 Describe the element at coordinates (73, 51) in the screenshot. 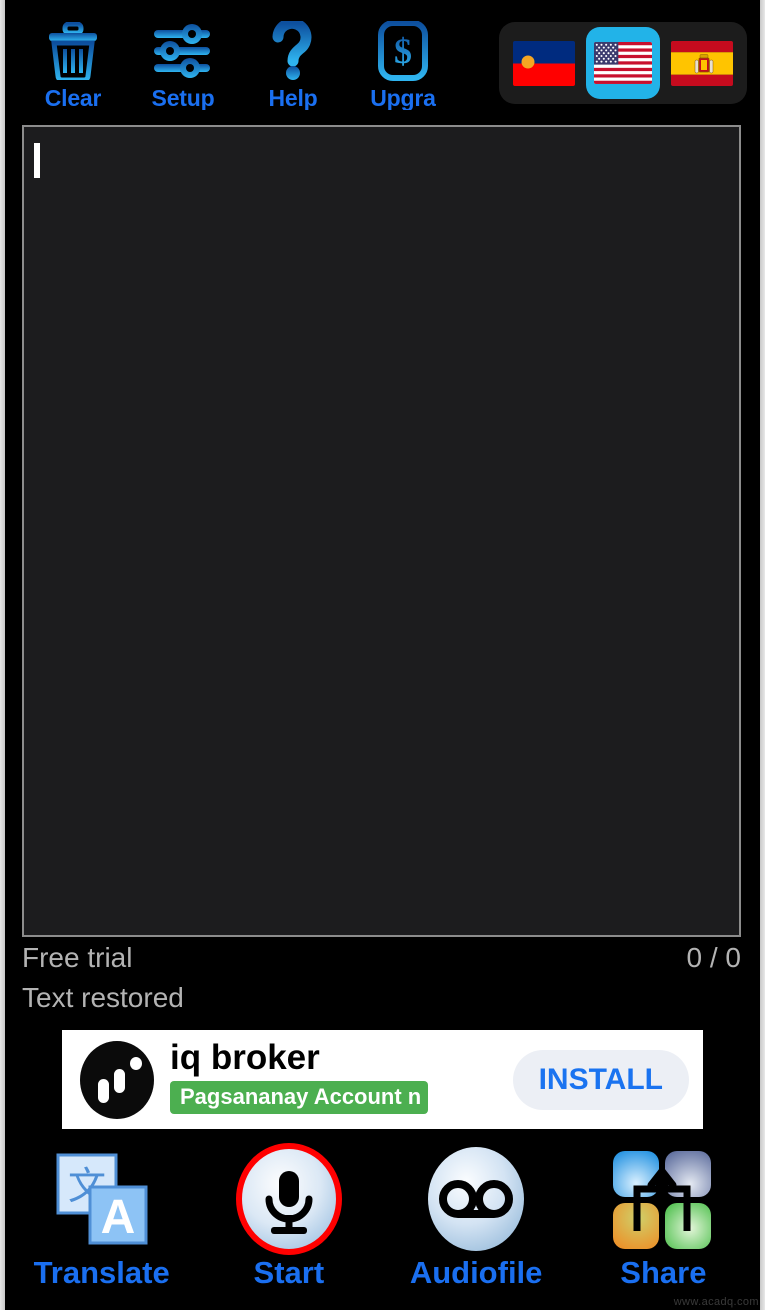

I see `trash-icon` at that location.